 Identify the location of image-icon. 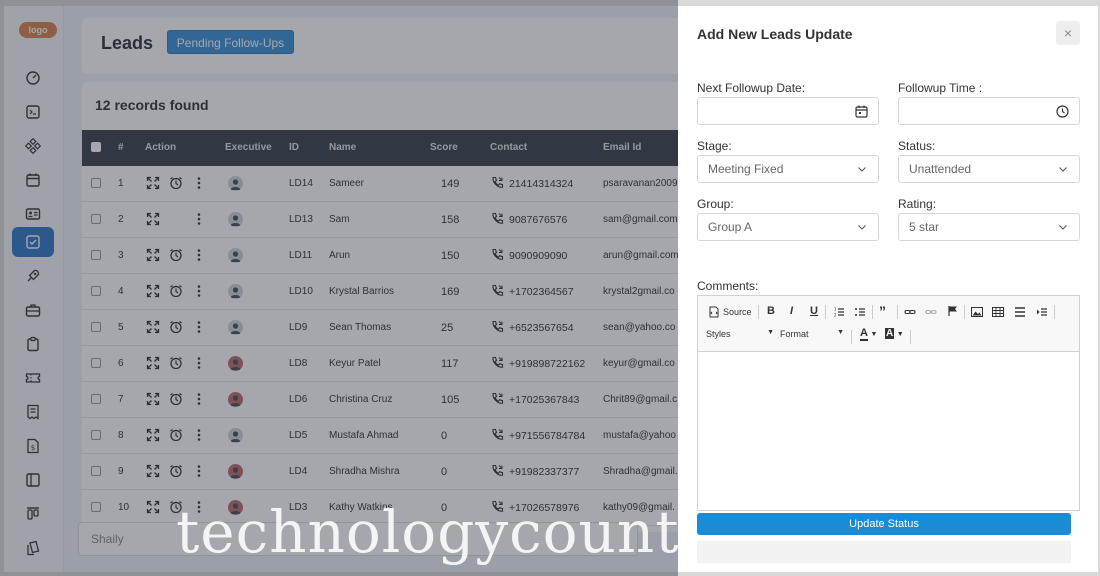
(977, 312).